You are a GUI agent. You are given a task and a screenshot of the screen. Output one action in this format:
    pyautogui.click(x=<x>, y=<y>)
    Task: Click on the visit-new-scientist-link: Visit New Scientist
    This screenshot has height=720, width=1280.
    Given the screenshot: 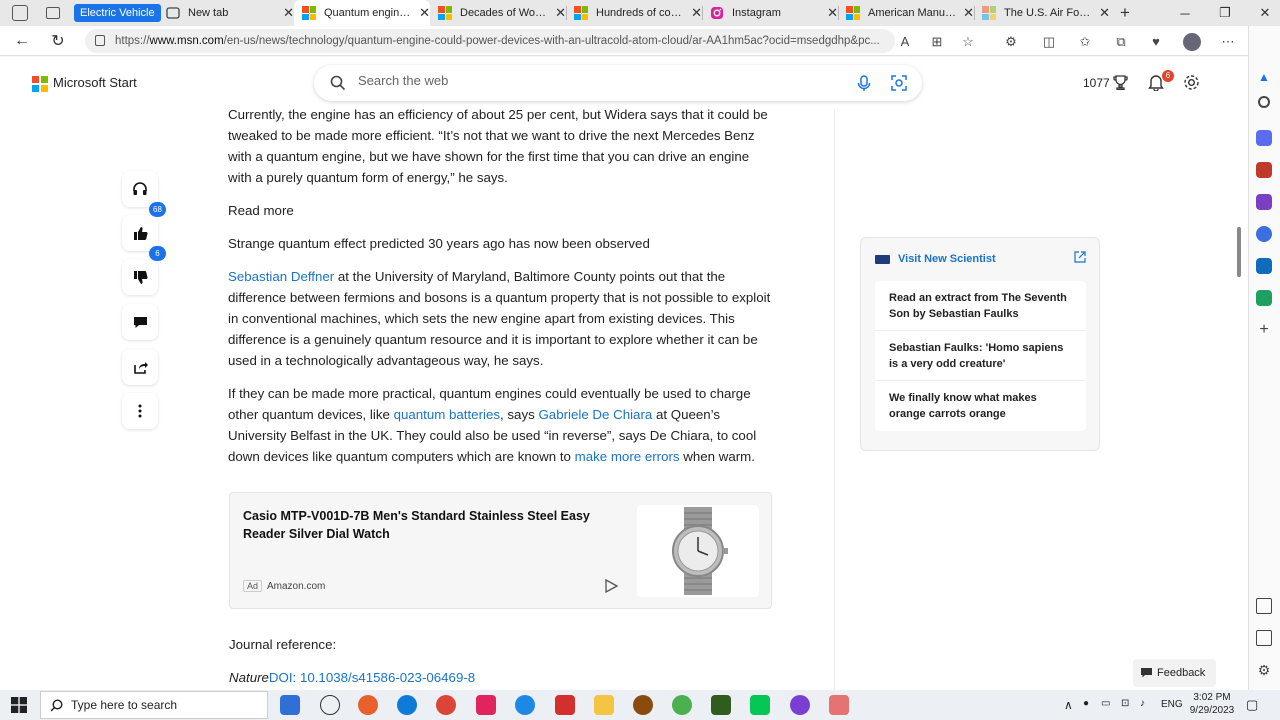 What is the action you would take?
    pyautogui.click(x=947, y=259)
    